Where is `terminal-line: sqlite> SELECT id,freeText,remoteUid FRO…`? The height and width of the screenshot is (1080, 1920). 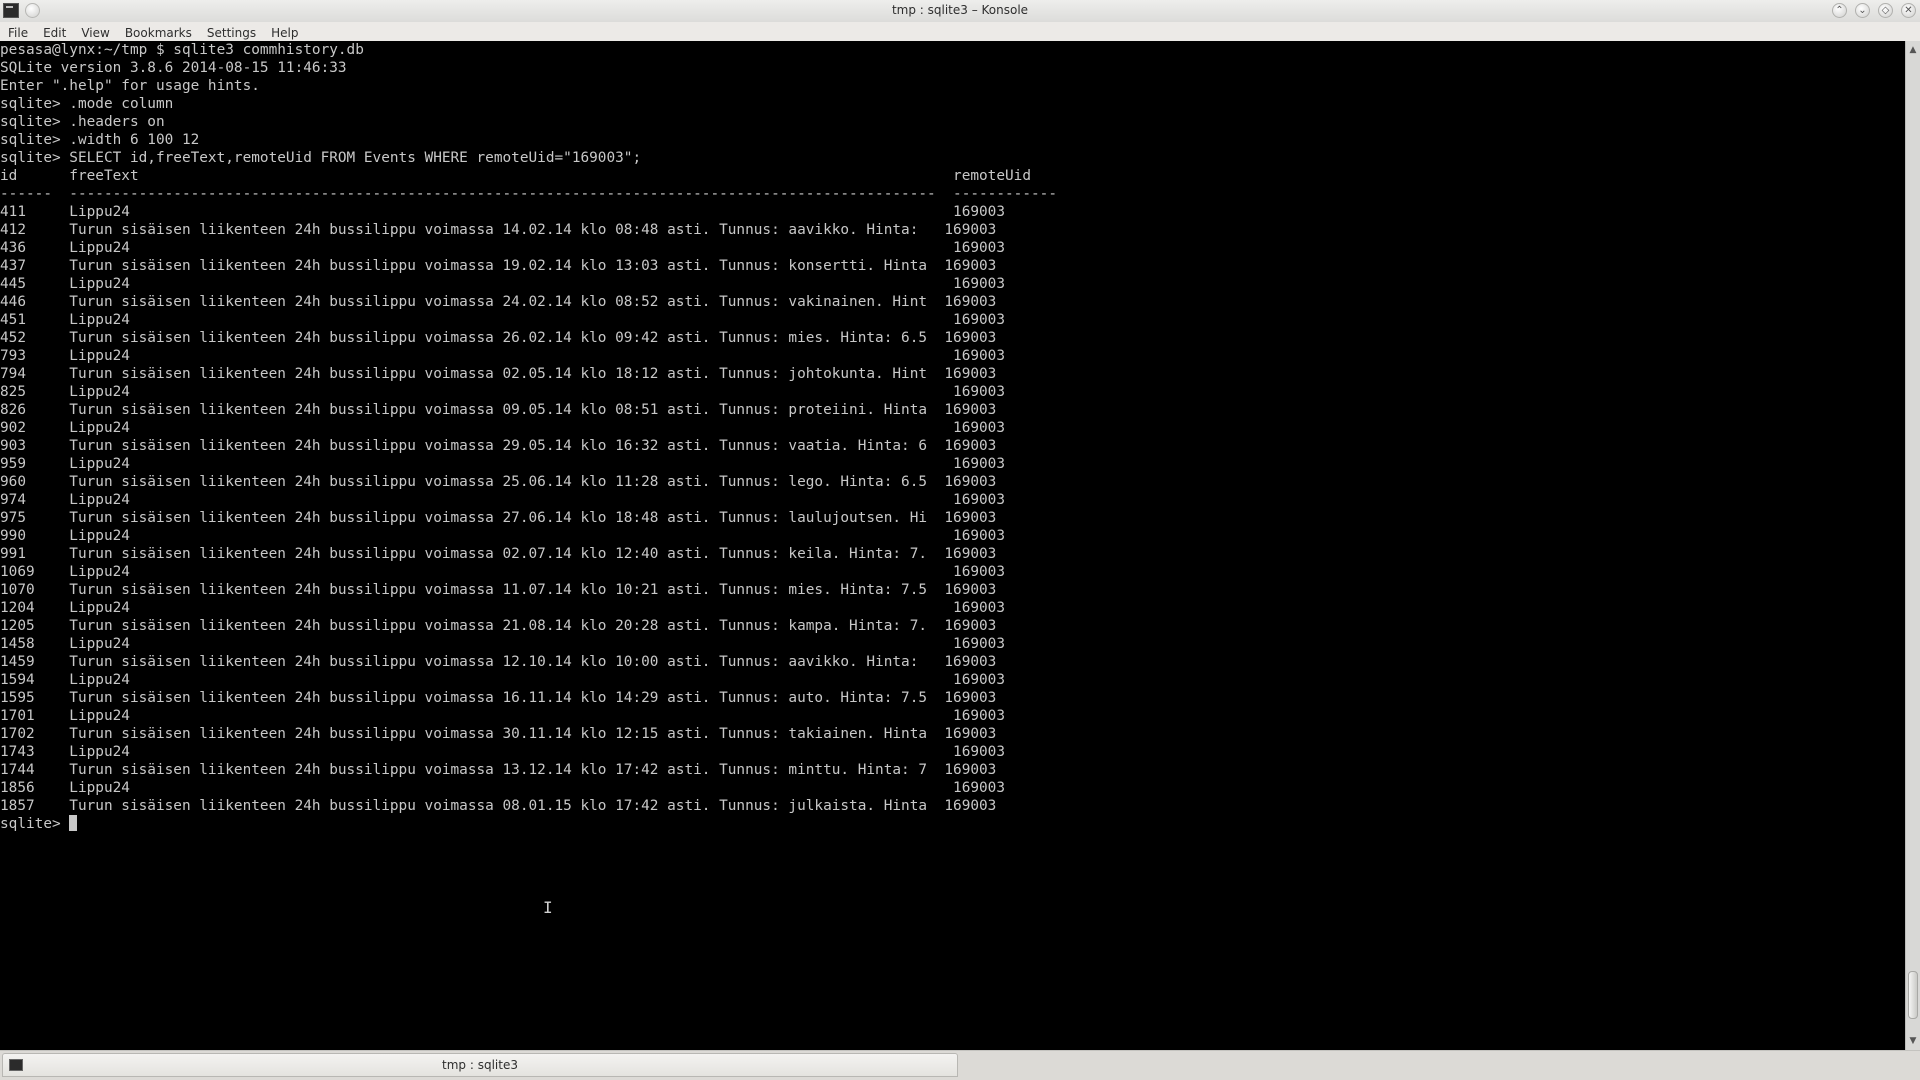
terminal-line: sqlite> SELECT id,freeText,remoteUid FRO… is located at coordinates (321, 158).